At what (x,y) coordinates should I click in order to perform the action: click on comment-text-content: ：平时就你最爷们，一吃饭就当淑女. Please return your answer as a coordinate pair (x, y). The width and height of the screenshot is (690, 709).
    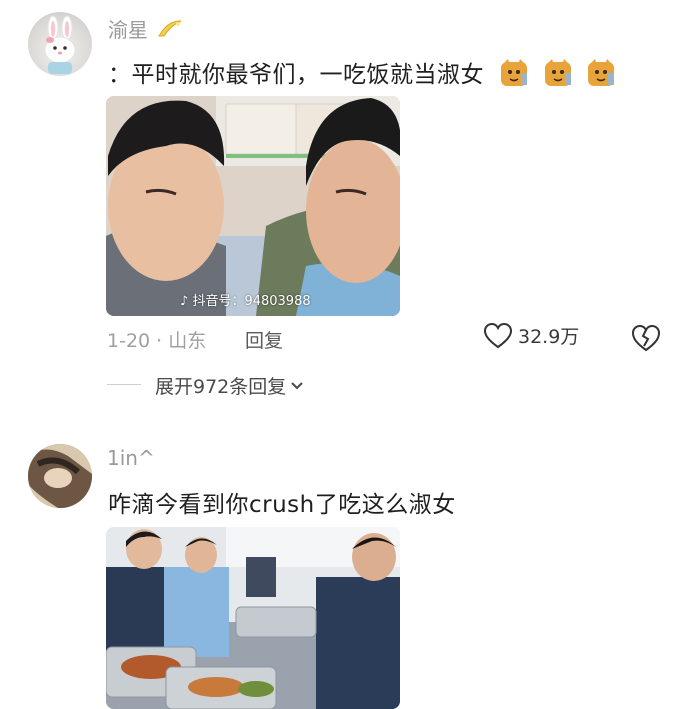
    Looking at the image, I should click on (296, 75).